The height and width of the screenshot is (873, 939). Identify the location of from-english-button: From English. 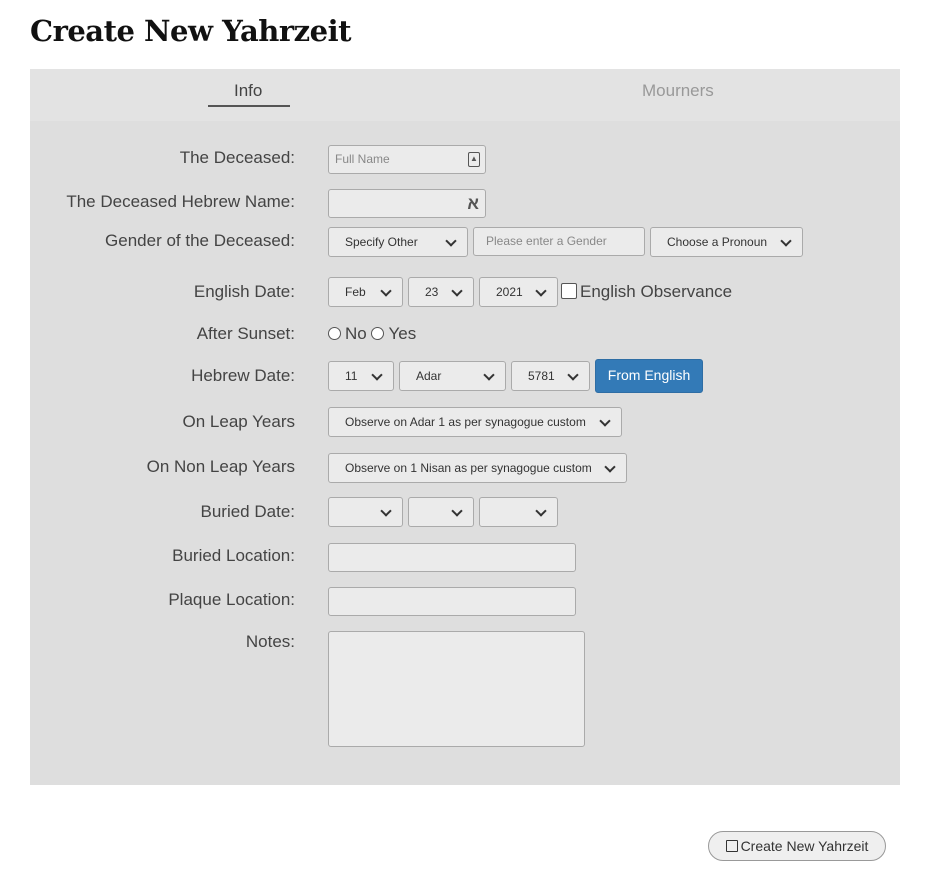
(649, 376).